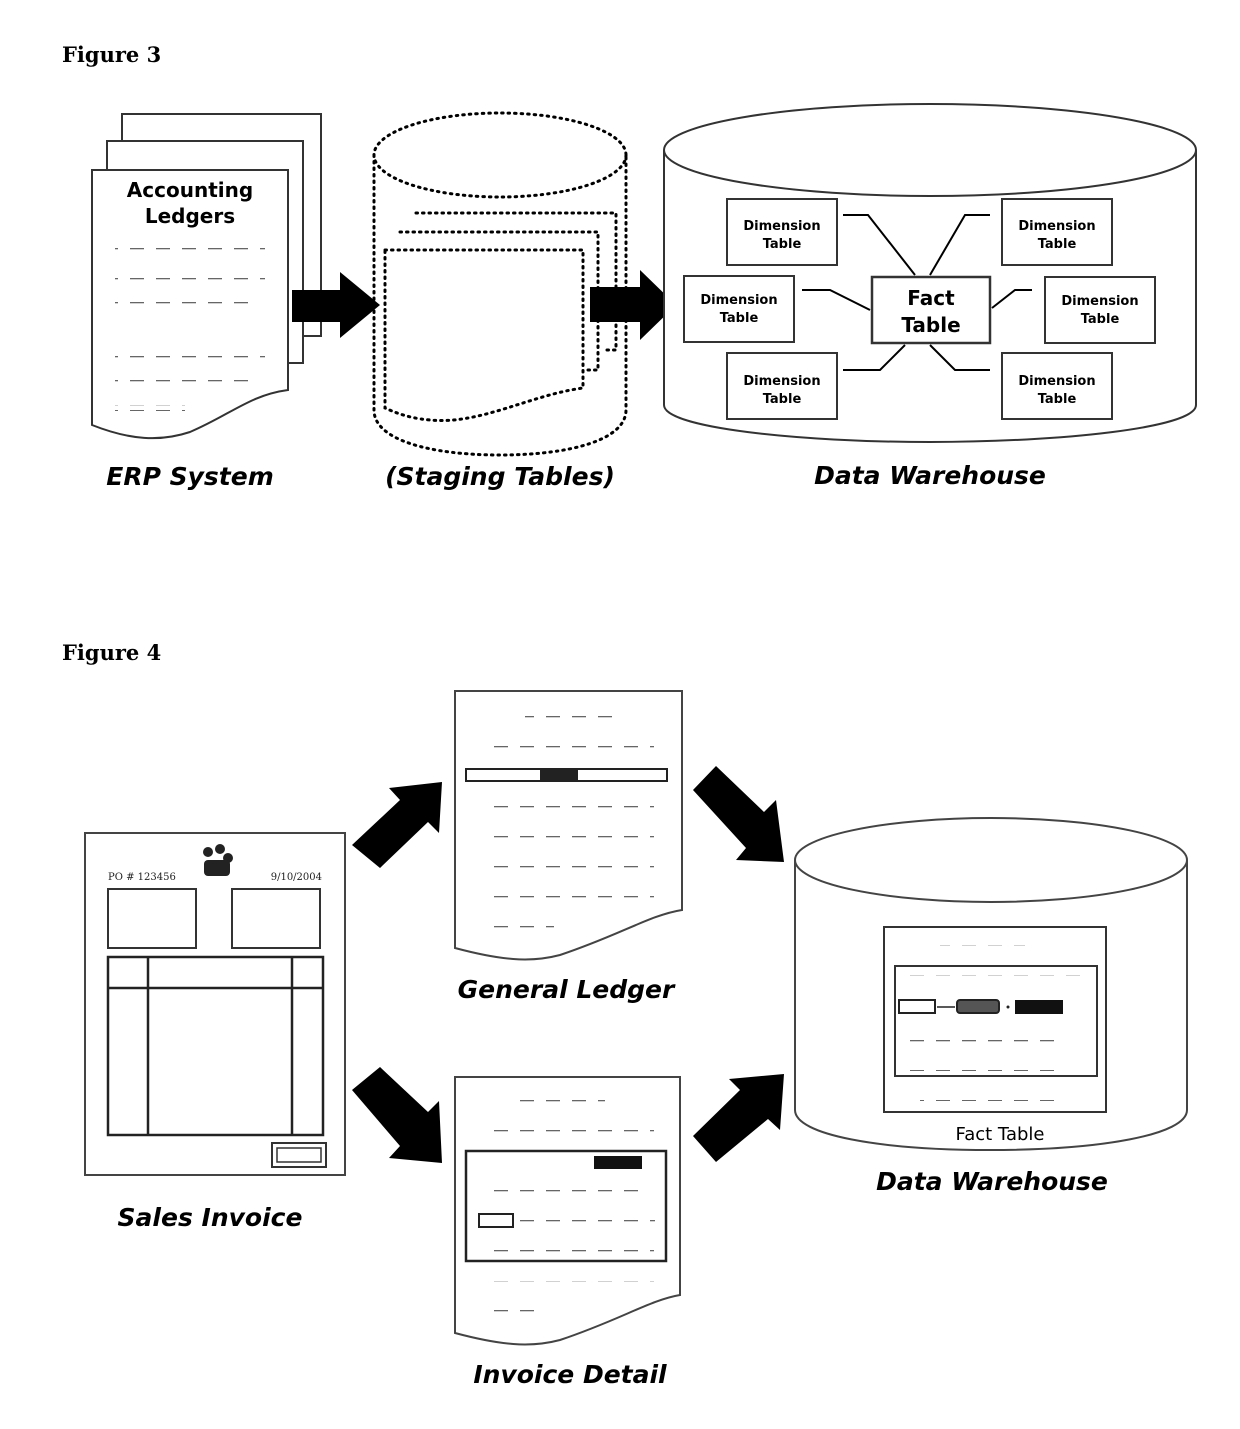 The height and width of the screenshot is (1429, 1240). Describe the element at coordinates (499, 301) in the screenshot. I see `staging-sheet-middle` at that location.